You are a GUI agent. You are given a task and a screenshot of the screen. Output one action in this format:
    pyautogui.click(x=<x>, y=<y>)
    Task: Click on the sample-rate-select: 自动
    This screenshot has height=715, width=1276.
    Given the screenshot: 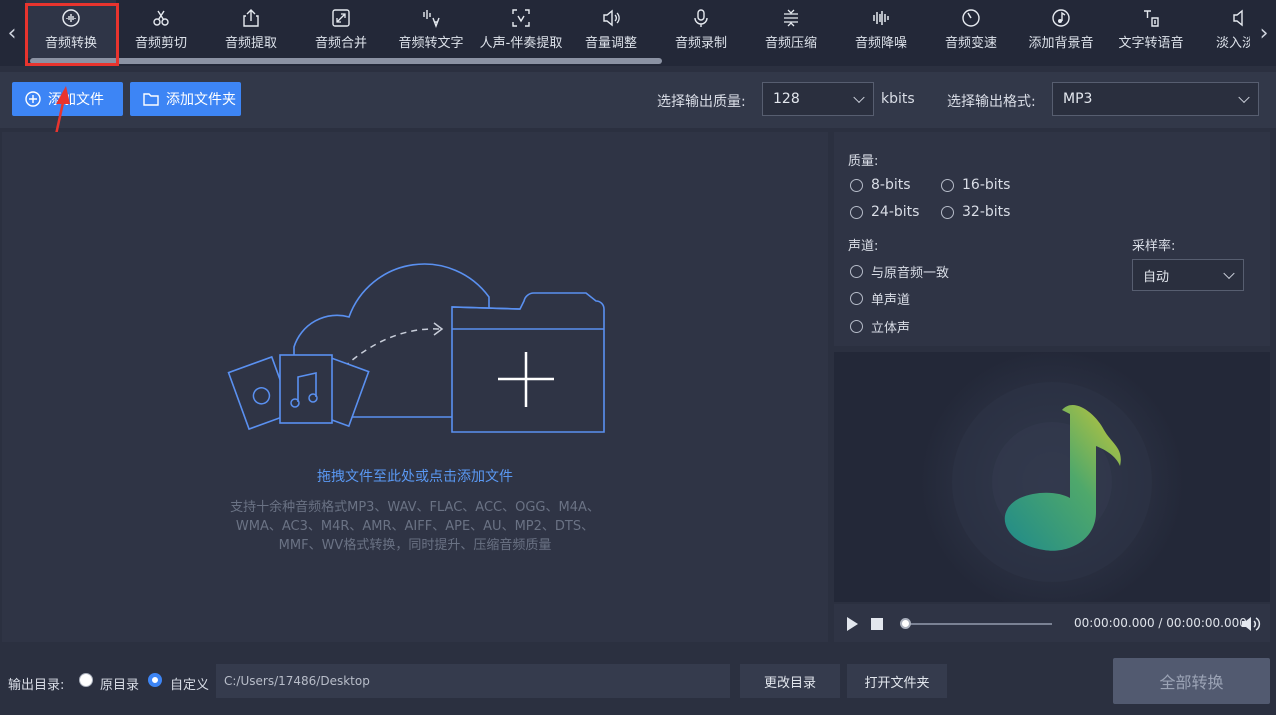 What is the action you would take?
    pyautogui.click(x=1188, y=275)
    